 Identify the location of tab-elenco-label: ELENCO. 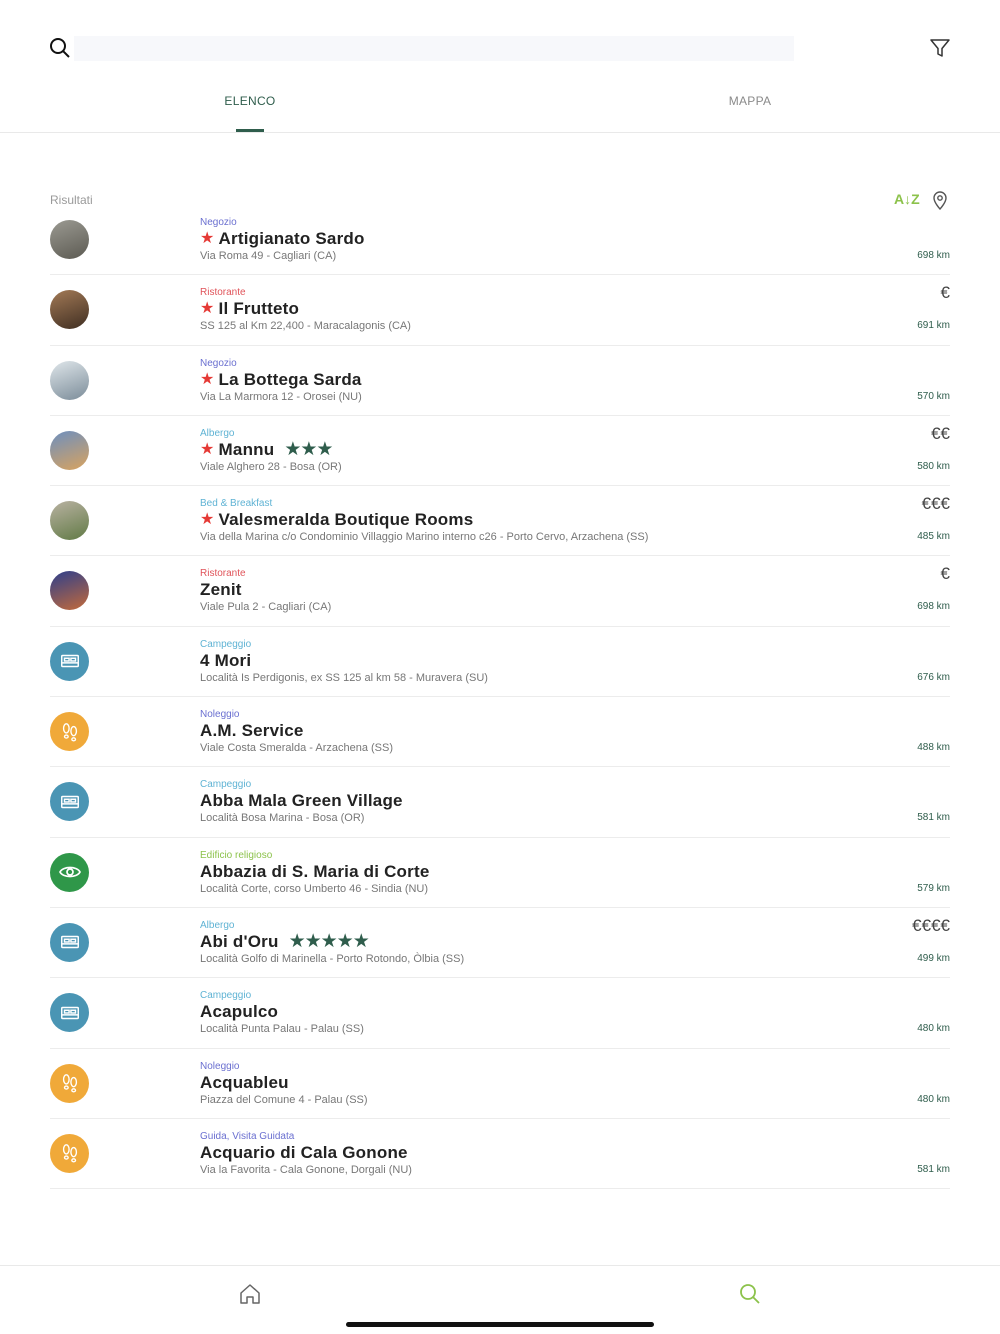
(250, 101).